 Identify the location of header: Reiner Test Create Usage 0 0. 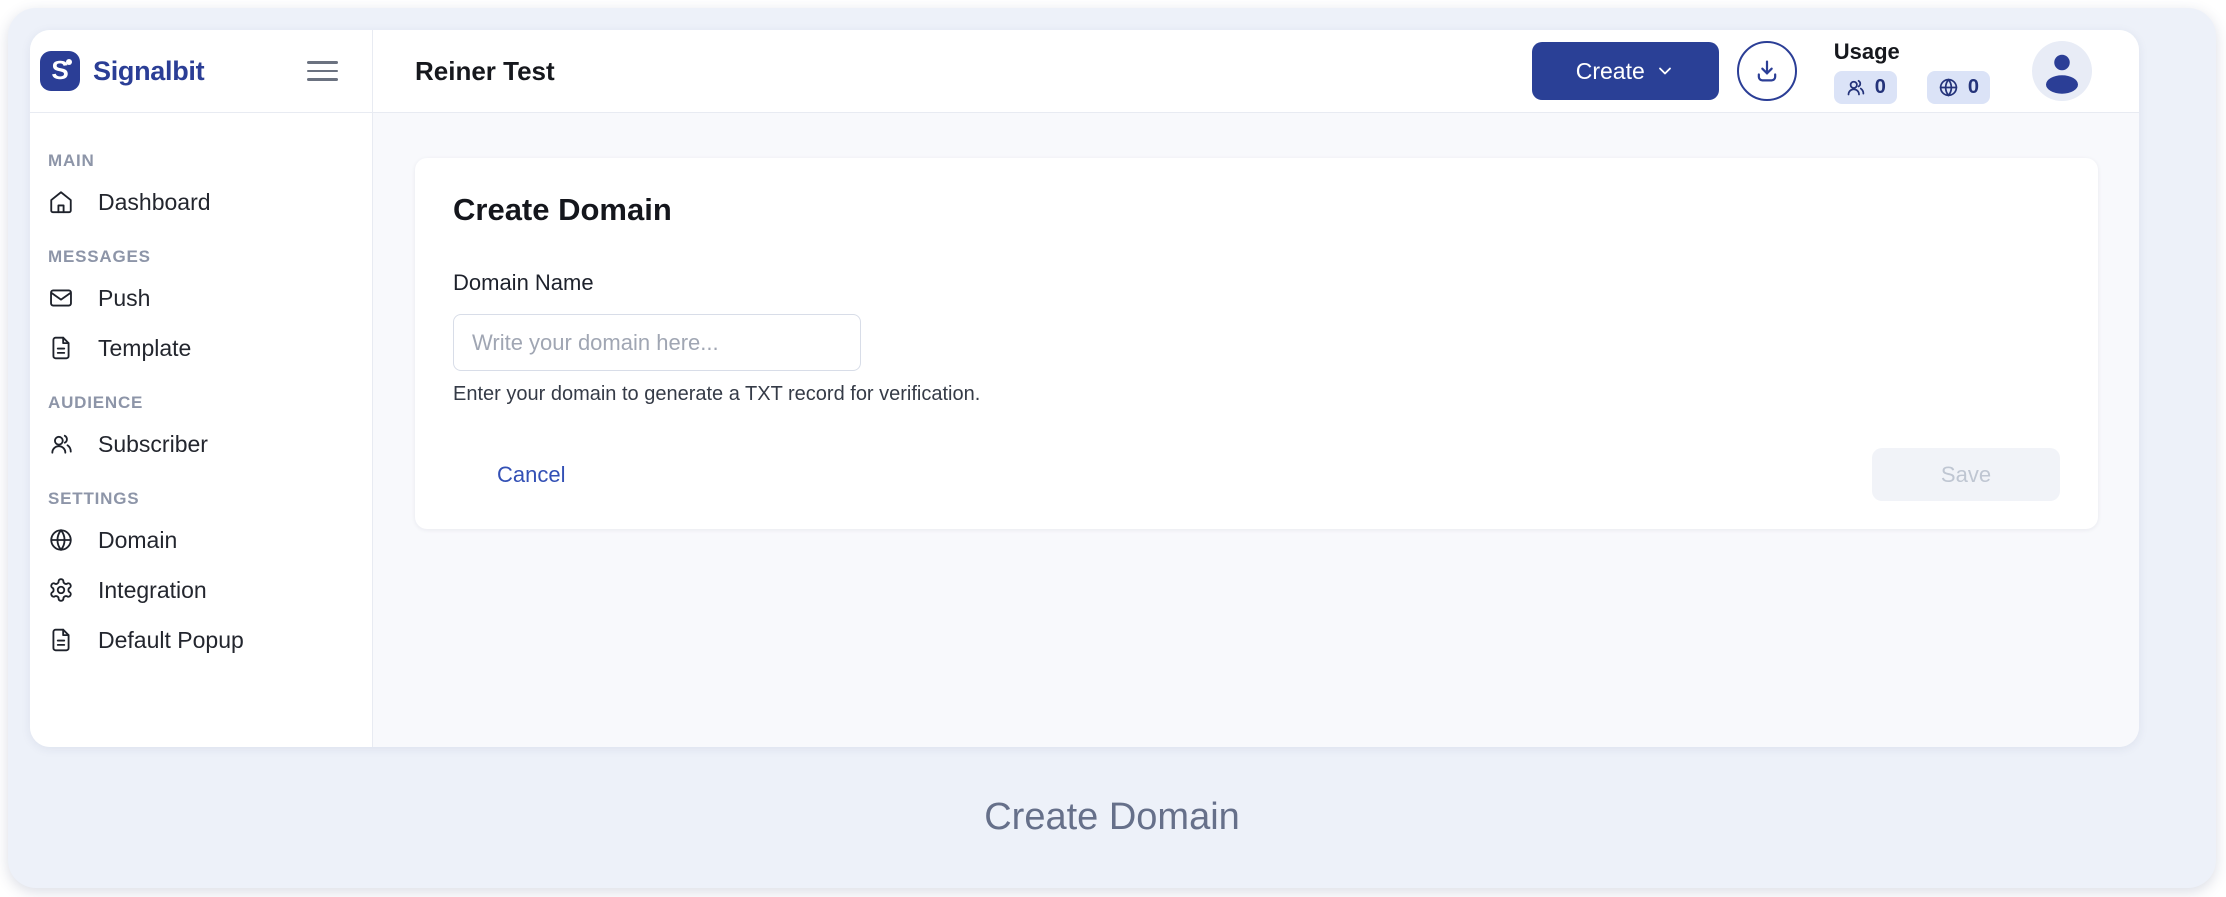
(1256, 71).